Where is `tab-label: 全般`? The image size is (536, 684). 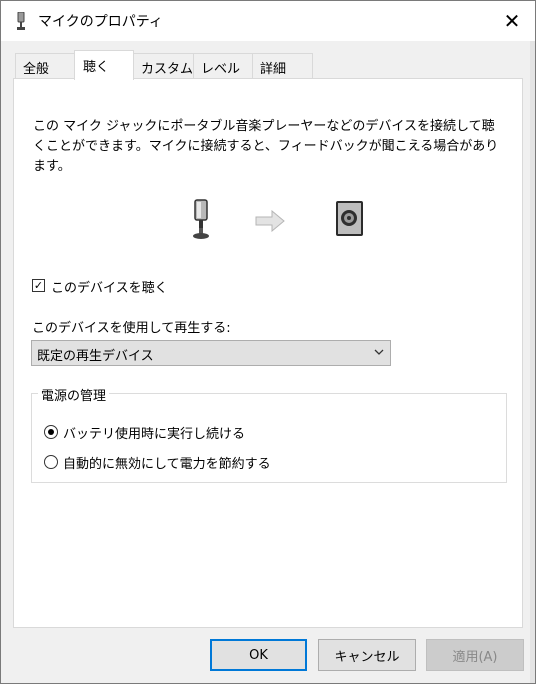 tab-label: 全般 is located at coordinates (36, 69).